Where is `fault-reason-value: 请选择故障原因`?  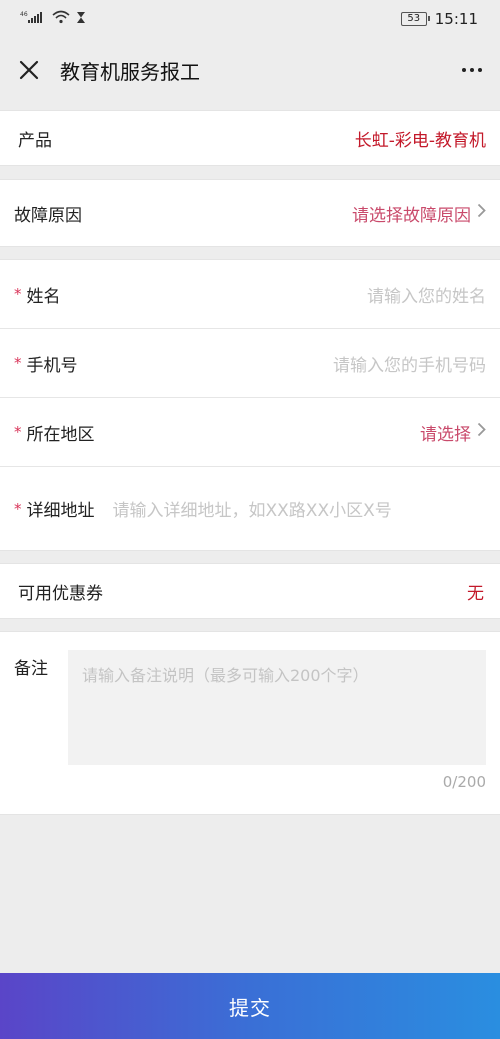 fault-reason-value: 请选择故障原因 is located at coordinates (411, 215).